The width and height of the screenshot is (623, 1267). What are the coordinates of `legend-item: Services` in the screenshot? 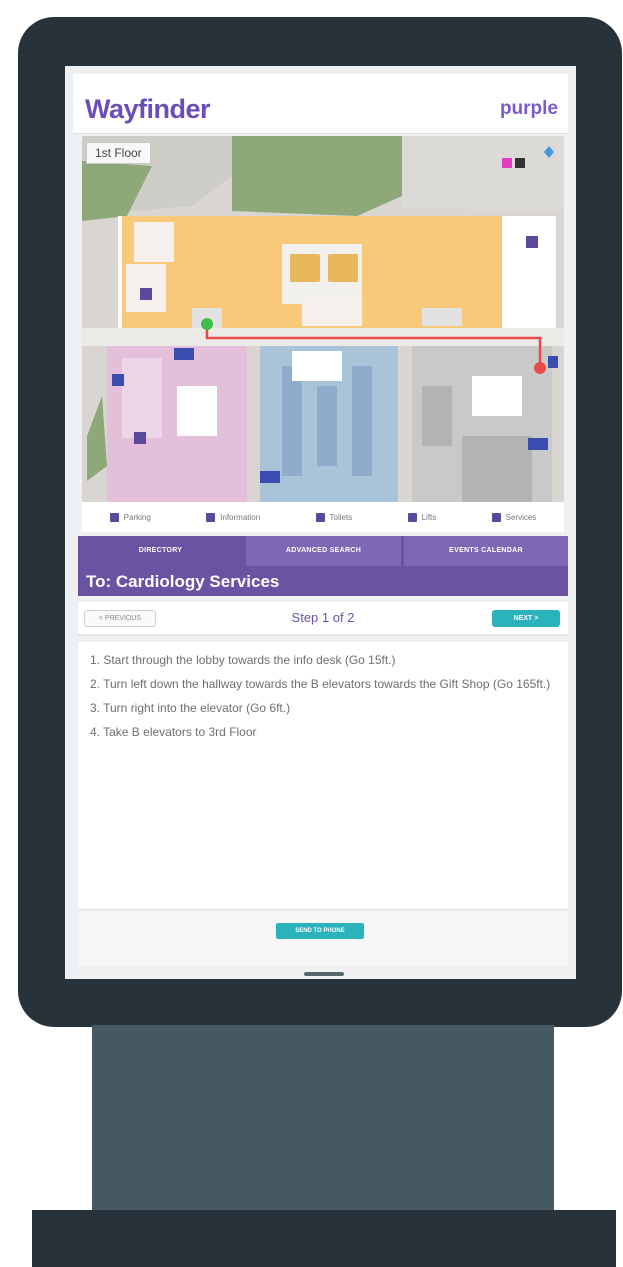 It's located at (514, 517).